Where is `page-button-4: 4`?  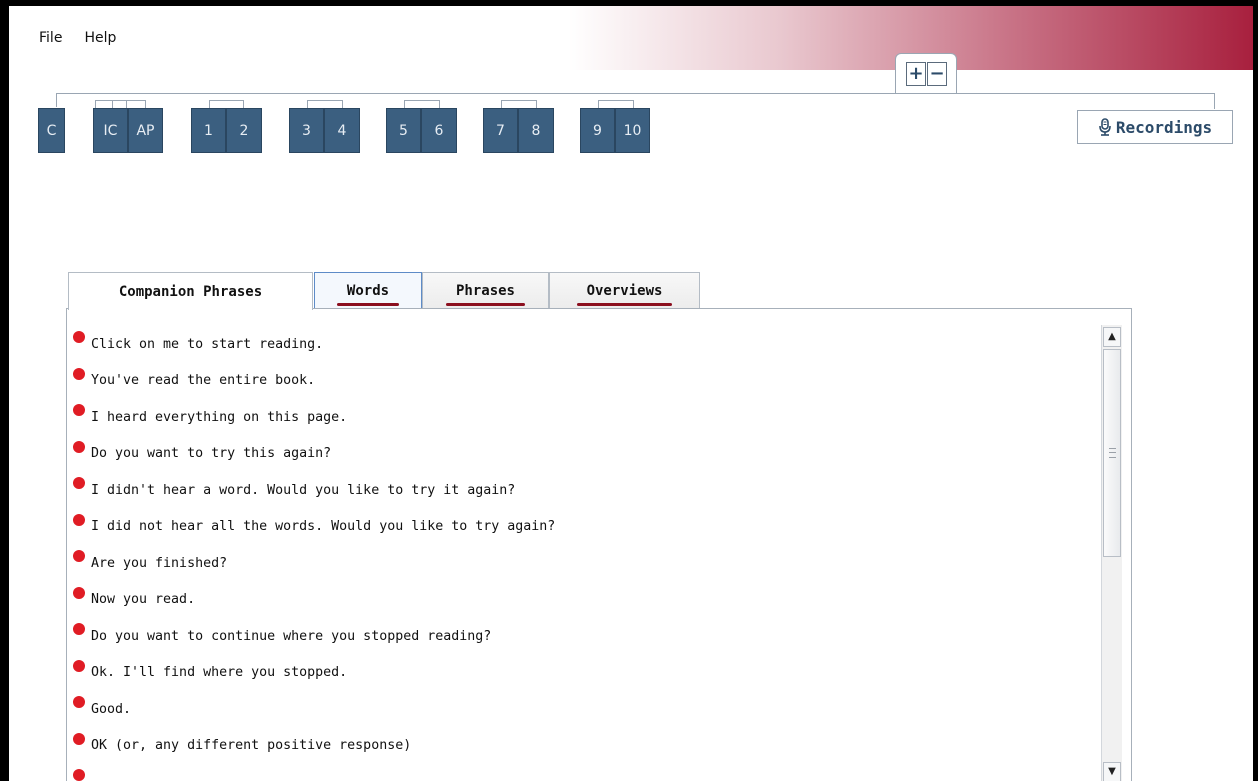
page-button-4: 4 is located at coordinates (342, 130).